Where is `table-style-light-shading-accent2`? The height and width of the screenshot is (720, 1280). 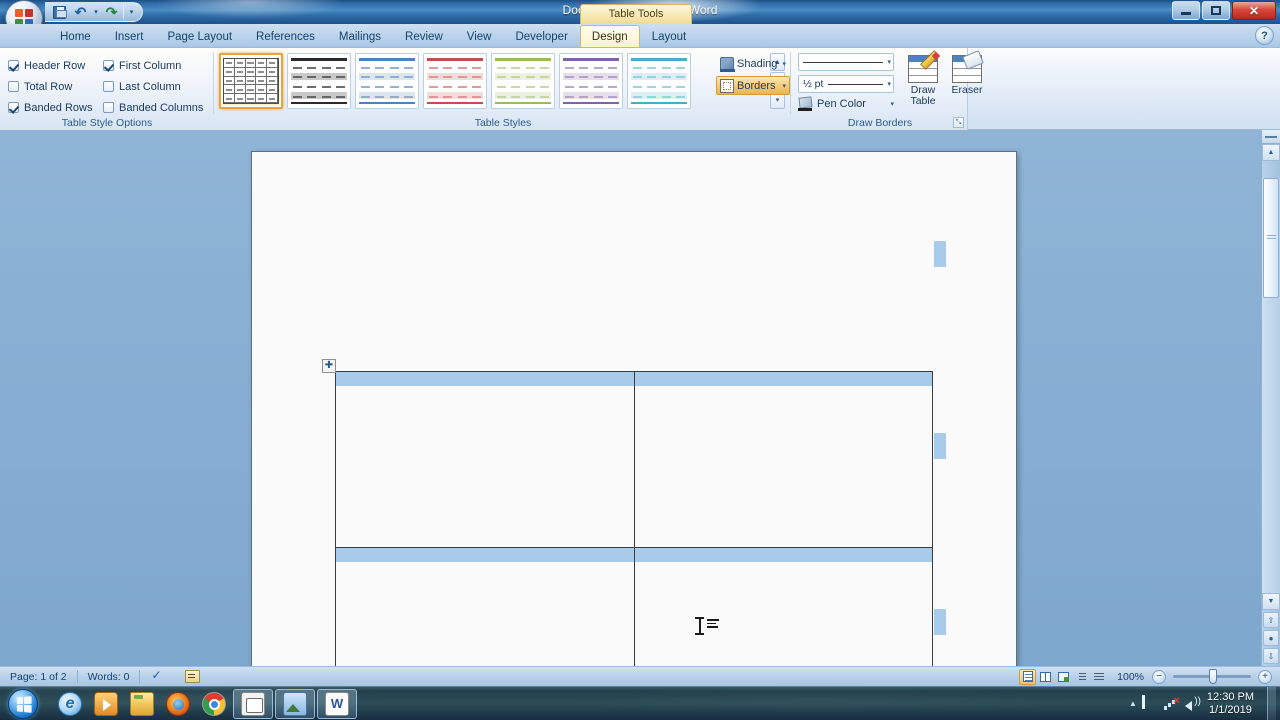 table-style-light-shading-accent2 is located at coordinates (455, 81).